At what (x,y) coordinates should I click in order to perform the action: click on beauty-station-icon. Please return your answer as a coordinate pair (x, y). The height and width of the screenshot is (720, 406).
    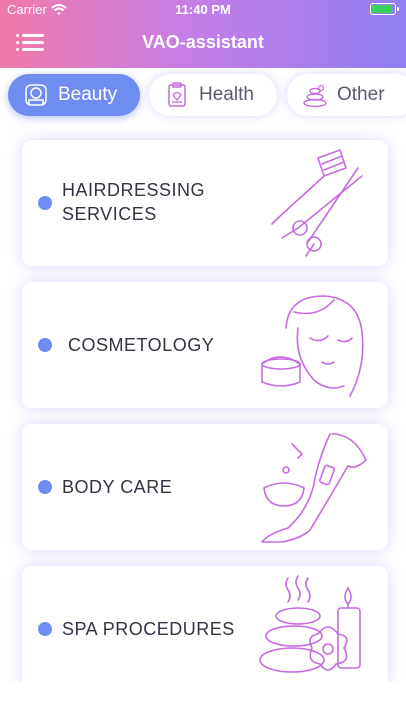
    Looking at the image, I should click on (36, 95).